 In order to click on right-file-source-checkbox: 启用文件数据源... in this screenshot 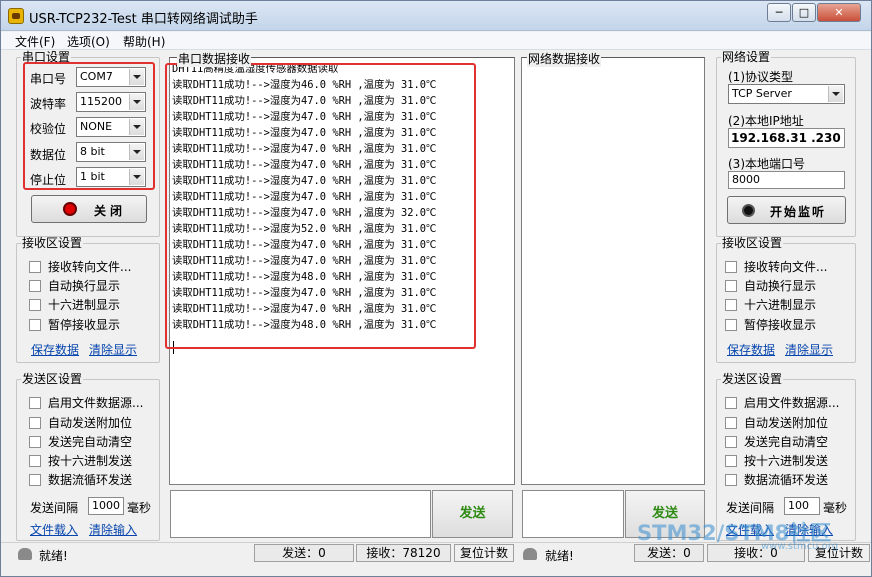, I will do `click(782, 403)`.